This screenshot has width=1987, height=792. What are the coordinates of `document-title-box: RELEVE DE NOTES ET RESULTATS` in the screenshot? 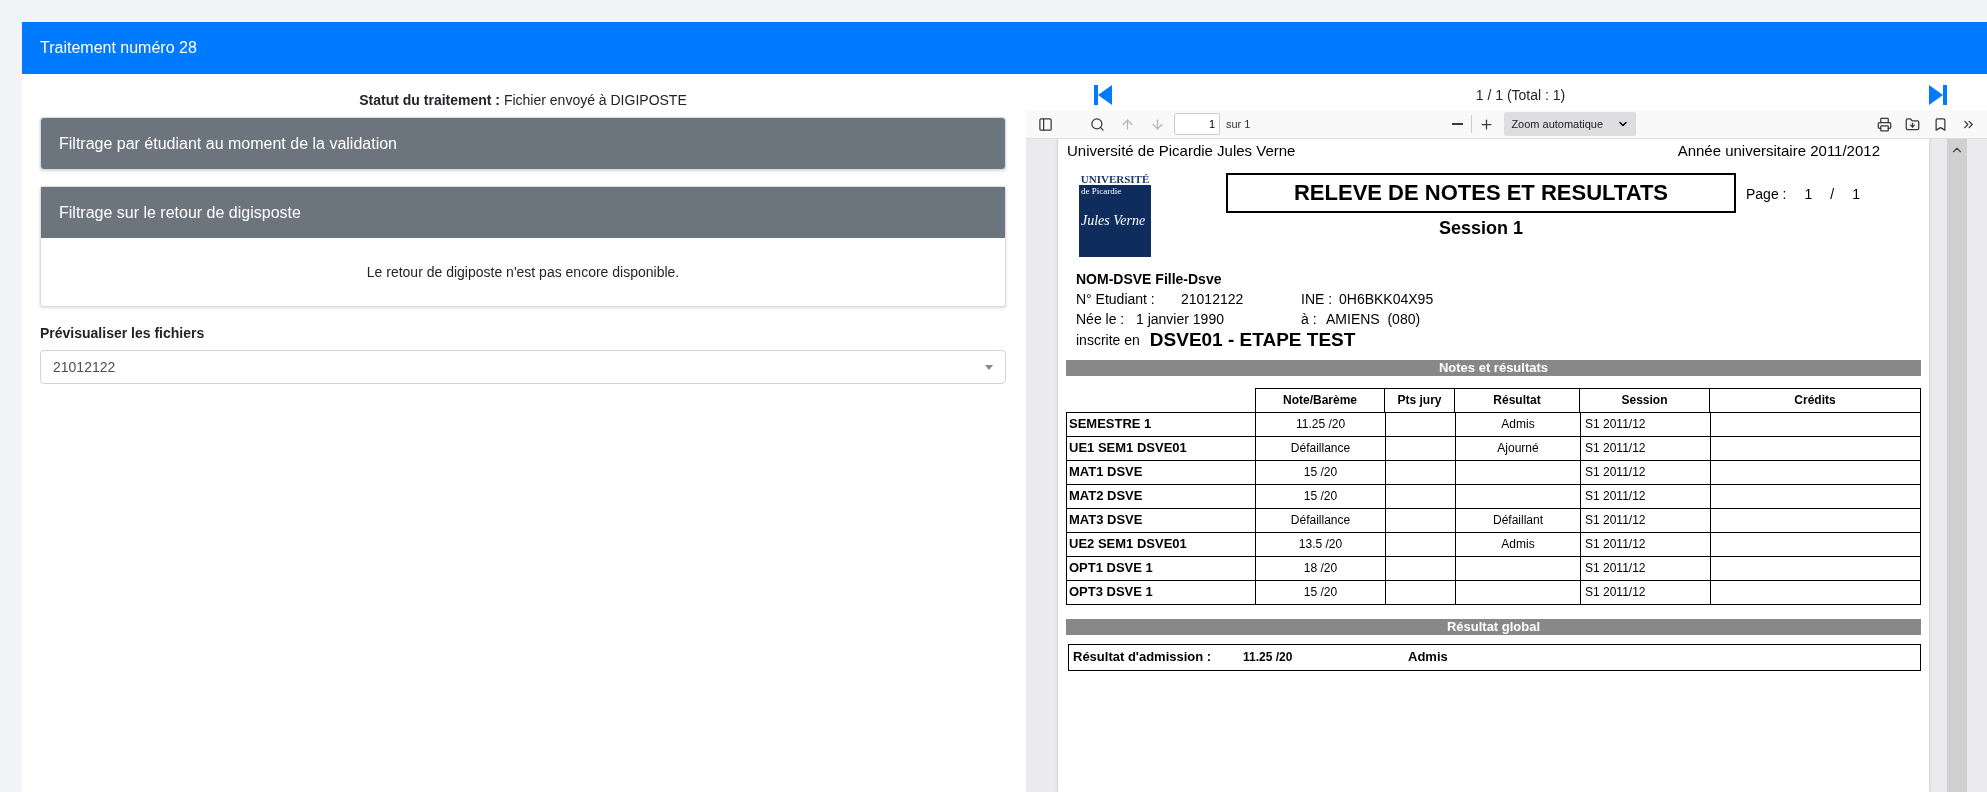 It's located at (1481, 192).